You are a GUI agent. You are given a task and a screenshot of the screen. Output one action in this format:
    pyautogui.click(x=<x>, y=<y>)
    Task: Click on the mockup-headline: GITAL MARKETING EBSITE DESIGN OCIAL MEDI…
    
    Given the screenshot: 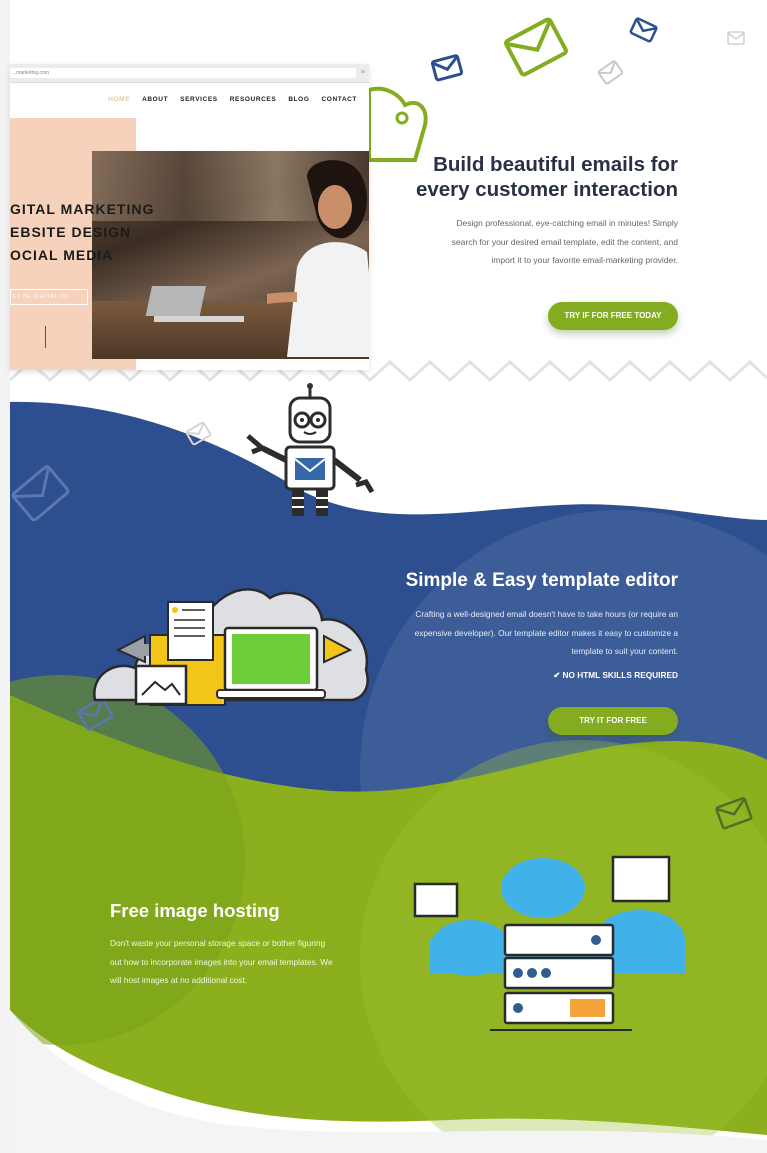 What is the action you would take?
    pyautogui.click(x=82, y=232)
    